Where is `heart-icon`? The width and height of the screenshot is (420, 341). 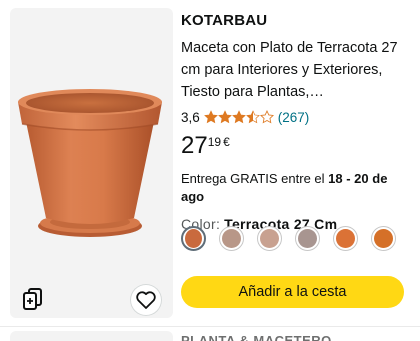
heart-icon is located at coordinates (146, 300).